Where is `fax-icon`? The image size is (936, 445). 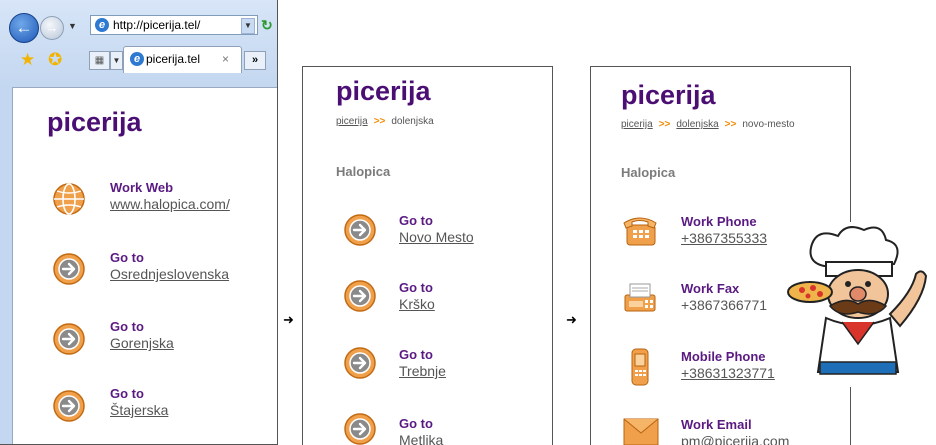
fax-icon is located at coordinates (640, 297).